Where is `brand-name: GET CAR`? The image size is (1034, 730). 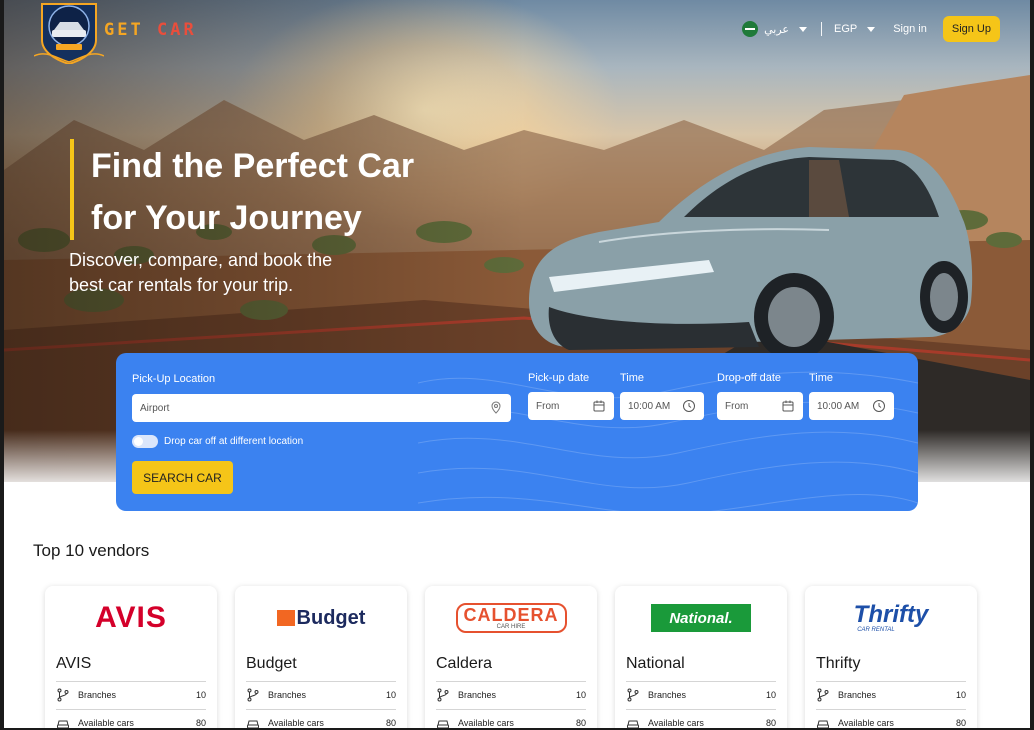
brand-name: GET CAR is located at coordinates (150, 30).